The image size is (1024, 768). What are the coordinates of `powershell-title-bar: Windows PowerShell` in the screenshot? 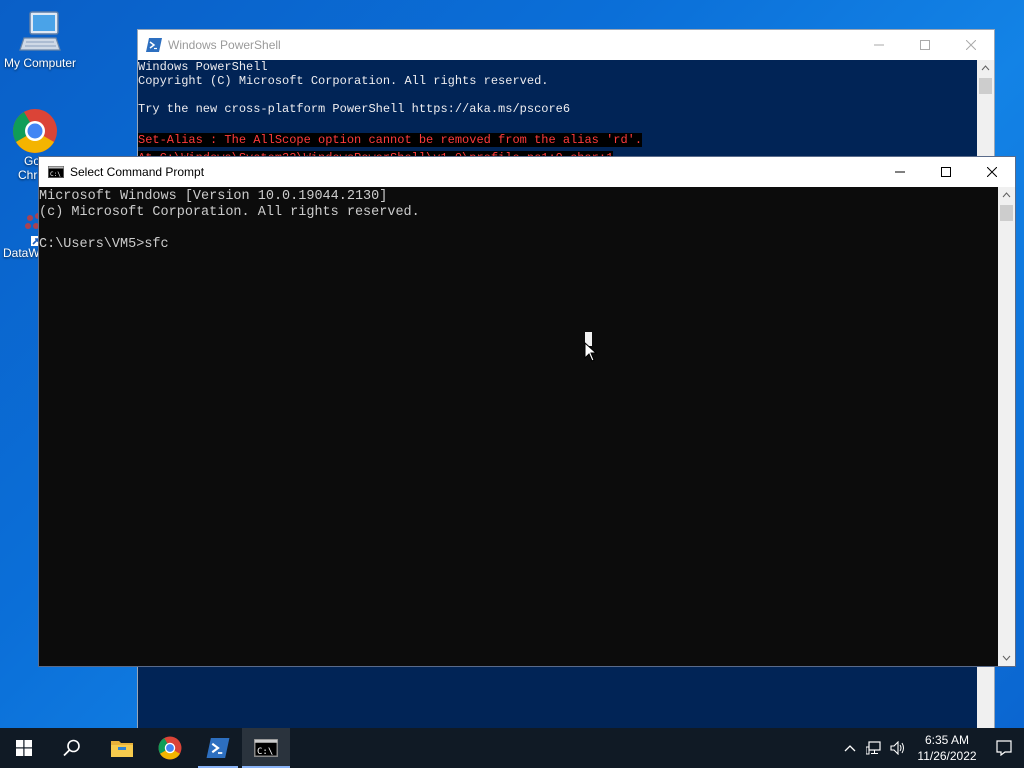 It's located at (566, 45).